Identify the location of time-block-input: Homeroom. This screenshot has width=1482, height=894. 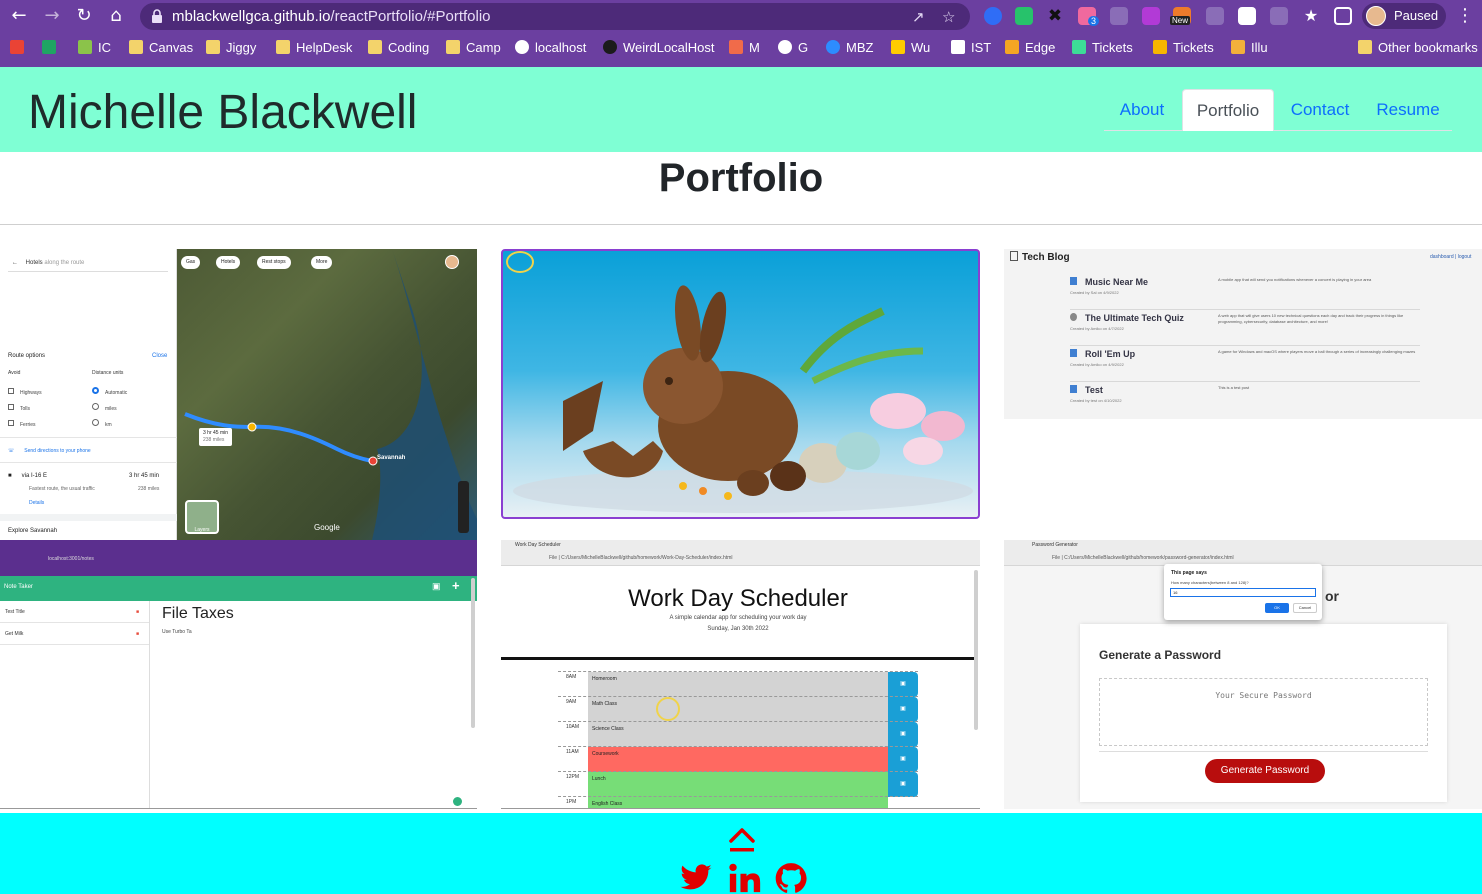
(738, 684).